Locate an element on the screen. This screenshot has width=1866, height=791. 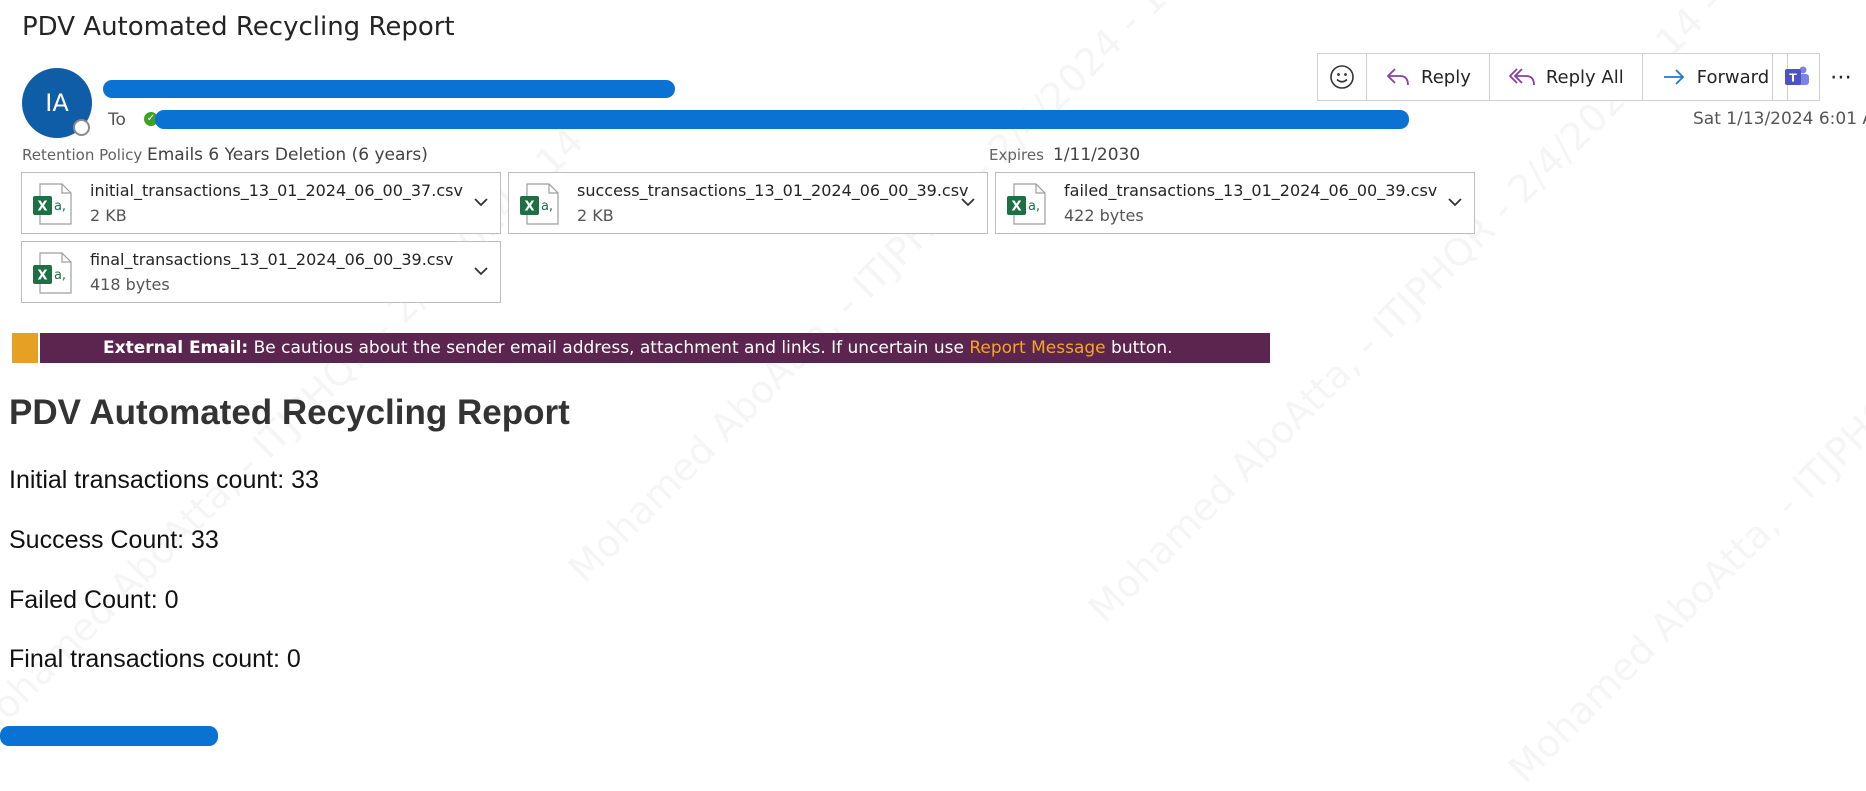
teams-button: T is located at coordinates (1796, 77).